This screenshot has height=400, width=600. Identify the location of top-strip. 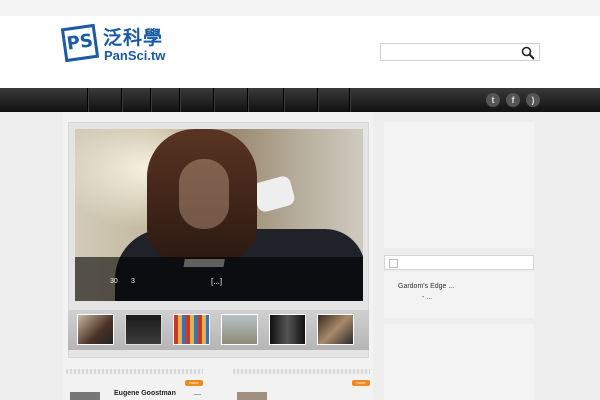
(300, 8).